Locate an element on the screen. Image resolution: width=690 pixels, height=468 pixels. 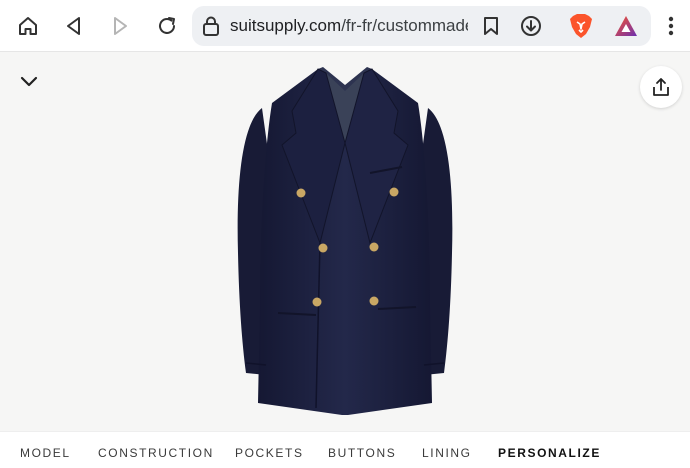
tab-model: MODEL is located at coordinates (45, 453).